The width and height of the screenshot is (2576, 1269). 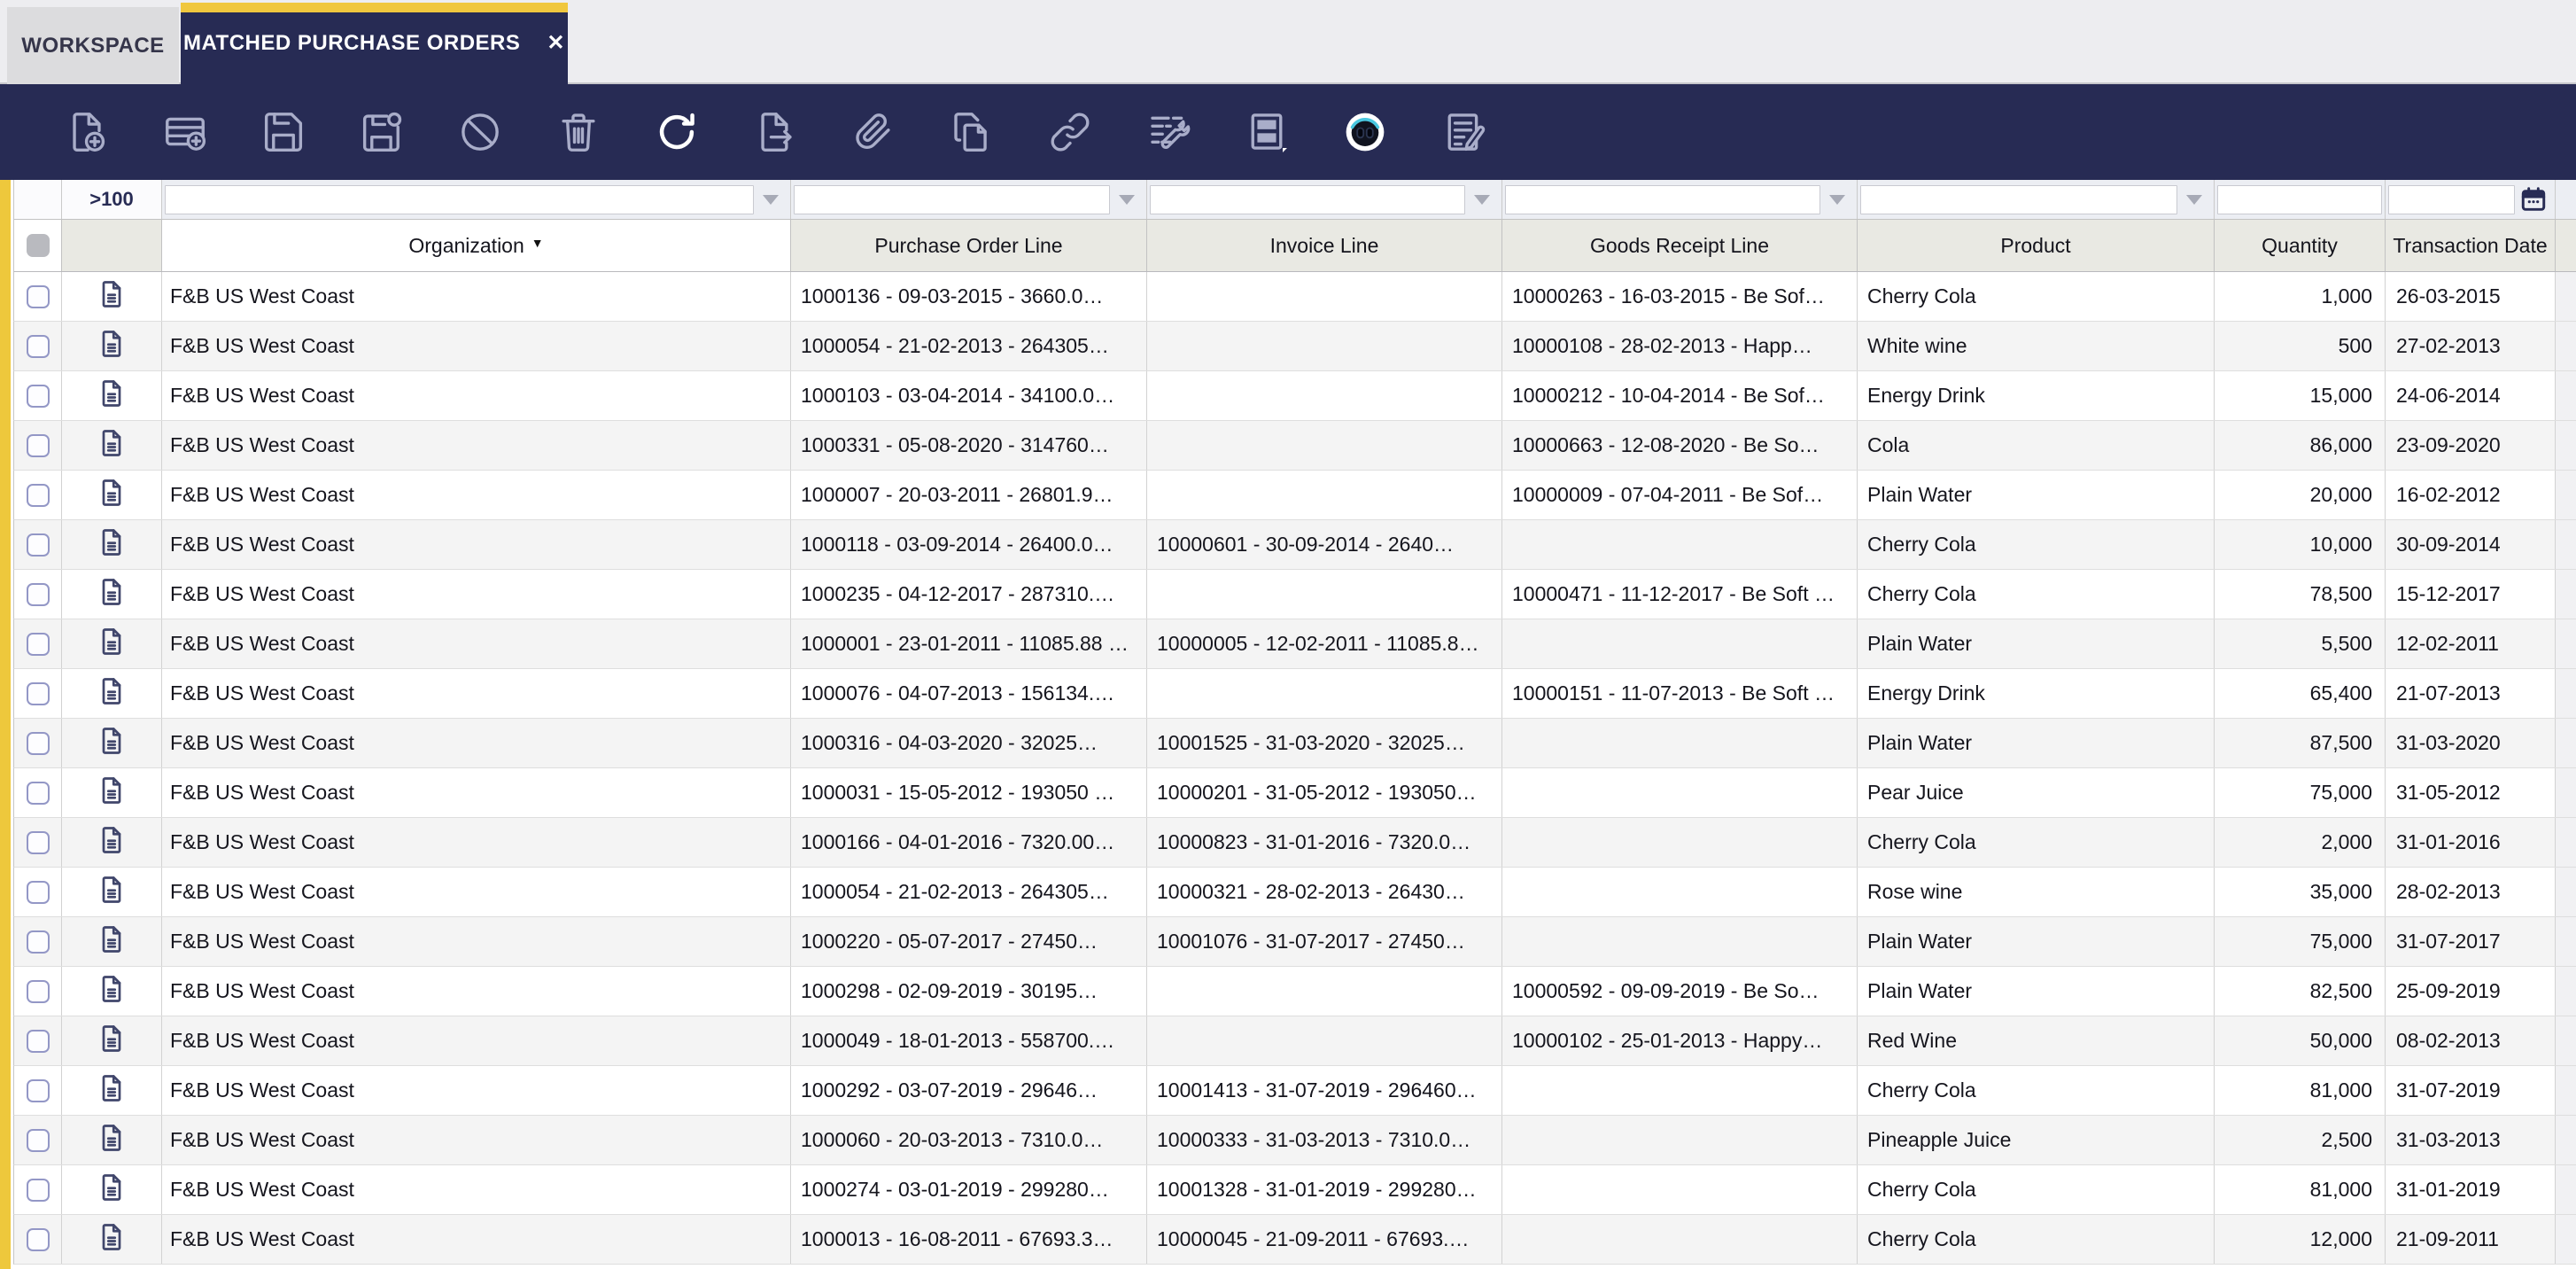 I want to click on delete-button, so click(x=578, y=132).